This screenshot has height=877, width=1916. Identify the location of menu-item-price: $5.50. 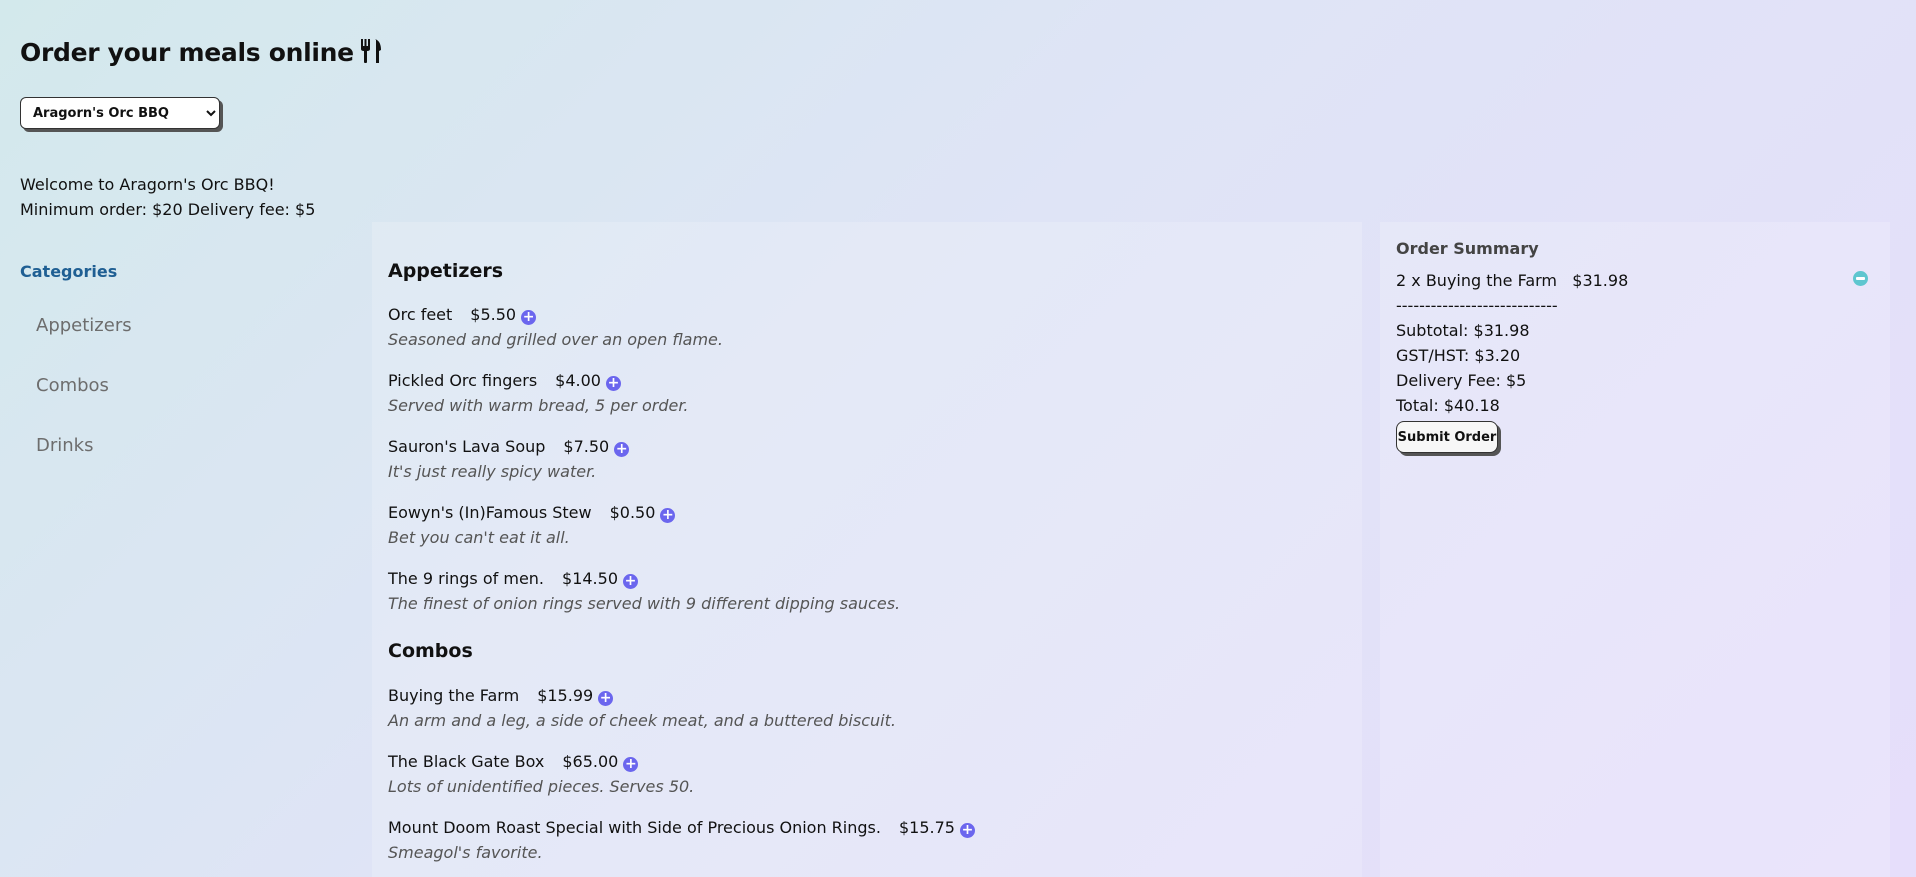
(493, 314).